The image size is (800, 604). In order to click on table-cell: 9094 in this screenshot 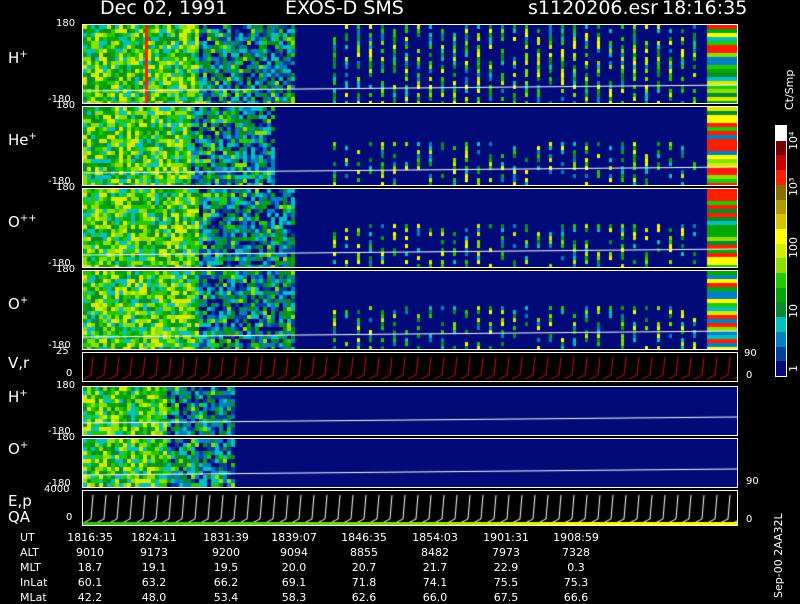, I will do `click(294, 552)`.